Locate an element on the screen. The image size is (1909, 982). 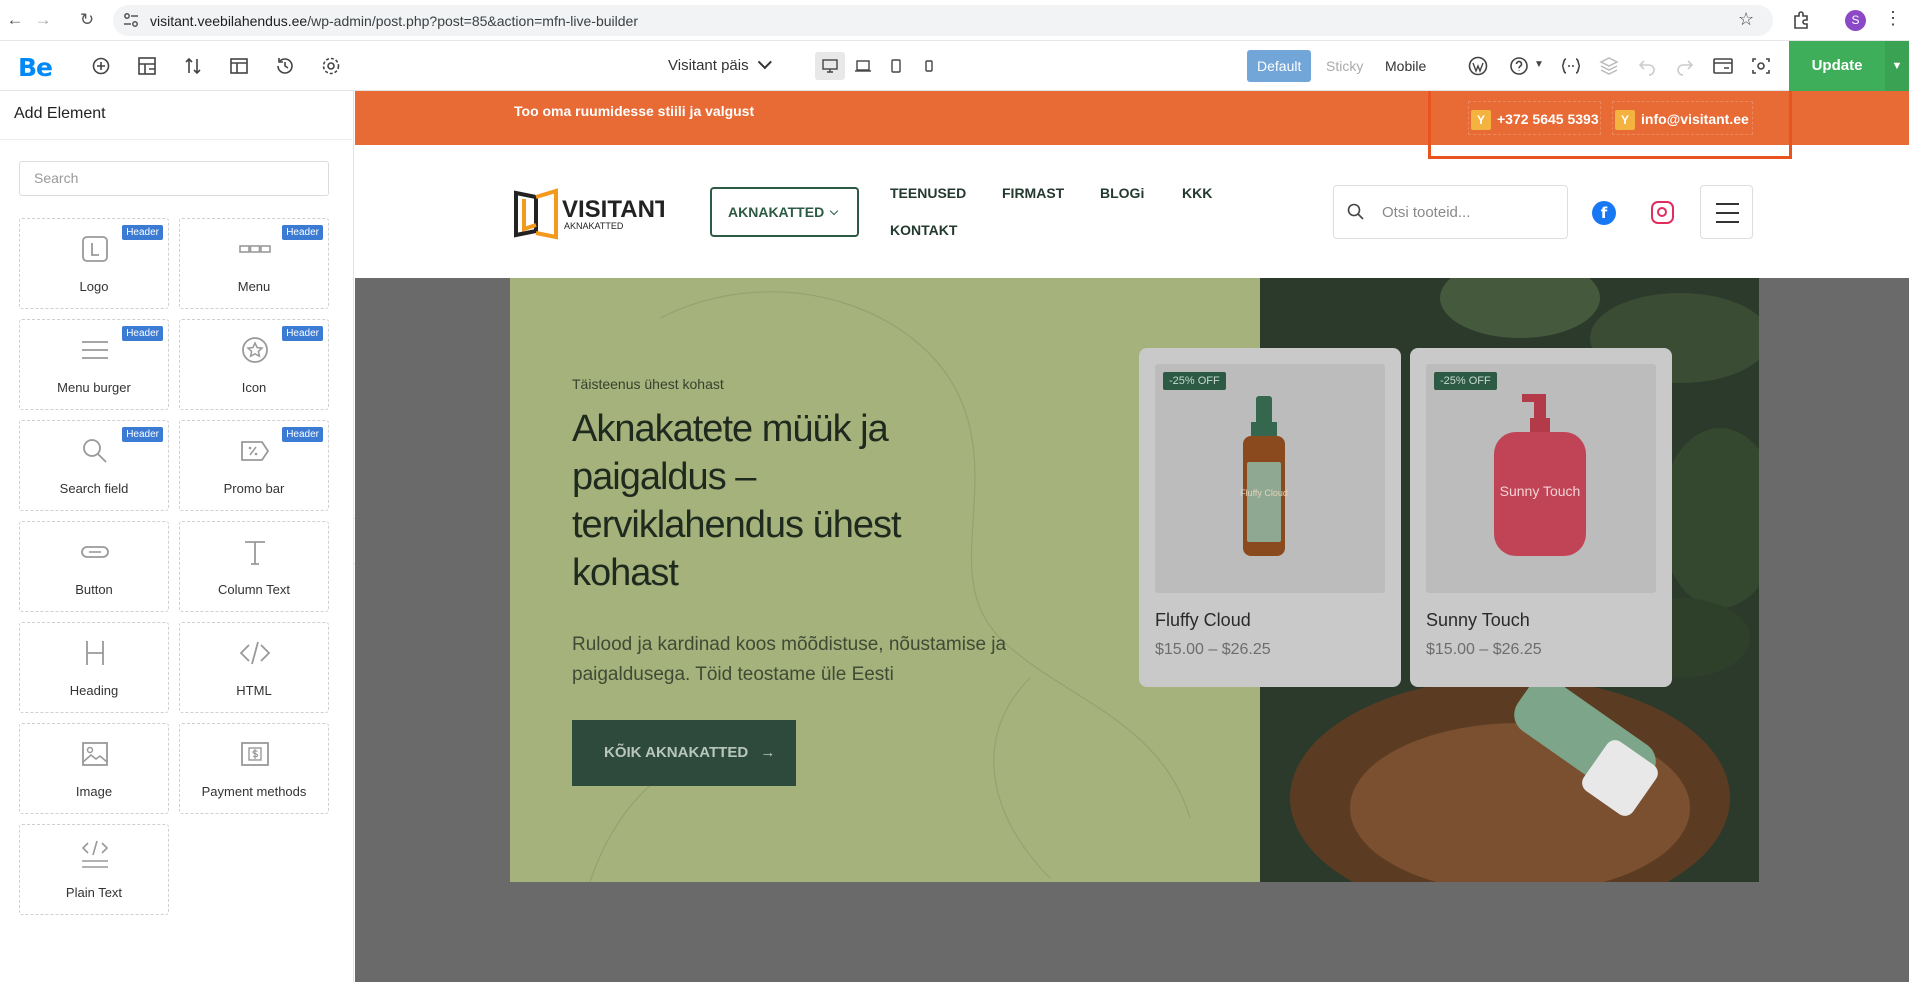
chevron-down-icon is located at coordinates (834, 211).